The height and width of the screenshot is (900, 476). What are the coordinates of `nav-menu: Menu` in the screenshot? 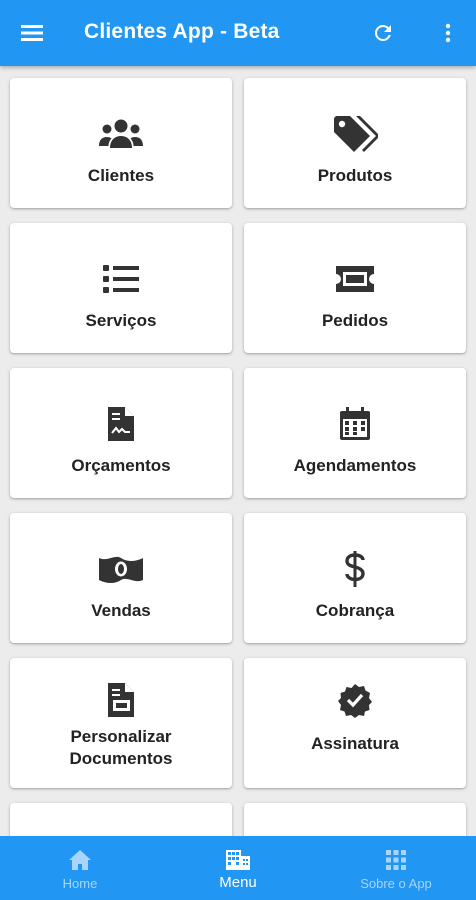 It's located at (238, 868).